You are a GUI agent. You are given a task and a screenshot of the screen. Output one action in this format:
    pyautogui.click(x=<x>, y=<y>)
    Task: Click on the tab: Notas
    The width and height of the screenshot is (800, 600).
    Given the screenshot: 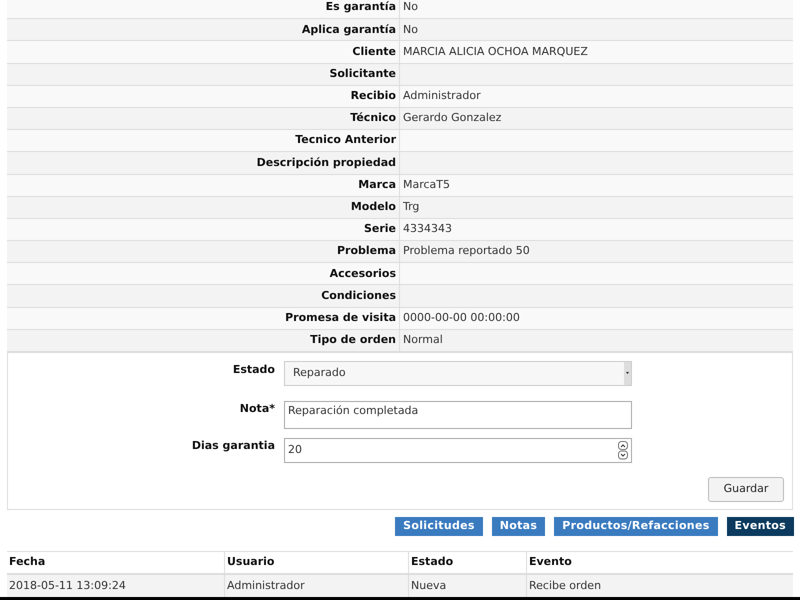 What is the action you would take?
    pyautogui.click(x=519, y=526)
    